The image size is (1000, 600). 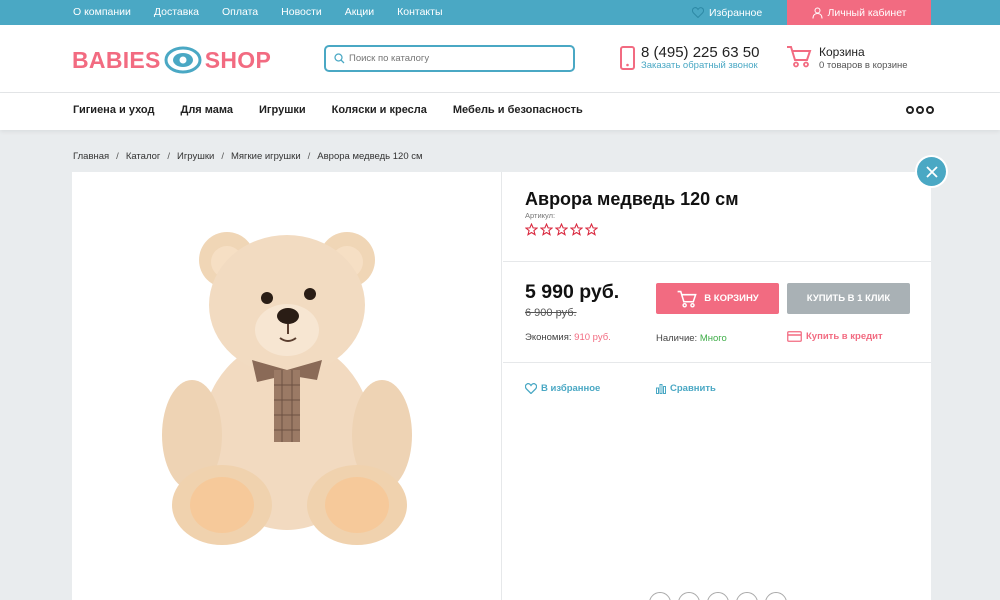 What do you see at coordinates (592, 337) in the screenshot?
I see `economy-value: 910 руб.` at bounding box center [592, 337].